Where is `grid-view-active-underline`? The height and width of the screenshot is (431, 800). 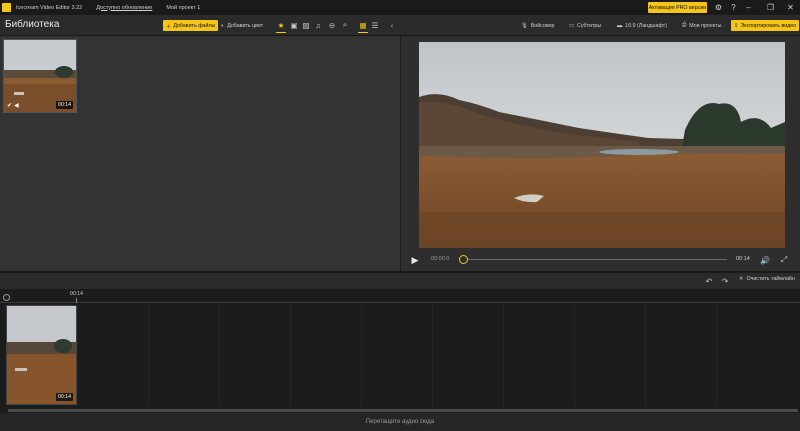
grid-view-active-underline is located at coordinates (363, 32).